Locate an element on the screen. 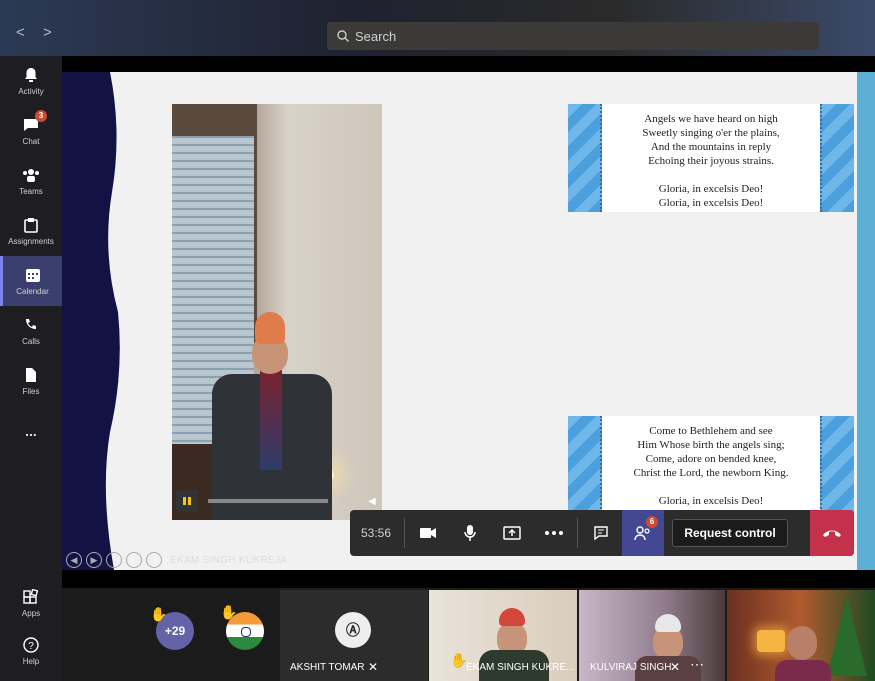 Image resolution: width=875 pixels, height=681 pixels. help-icon: ? is located at coordinates (31, 645).